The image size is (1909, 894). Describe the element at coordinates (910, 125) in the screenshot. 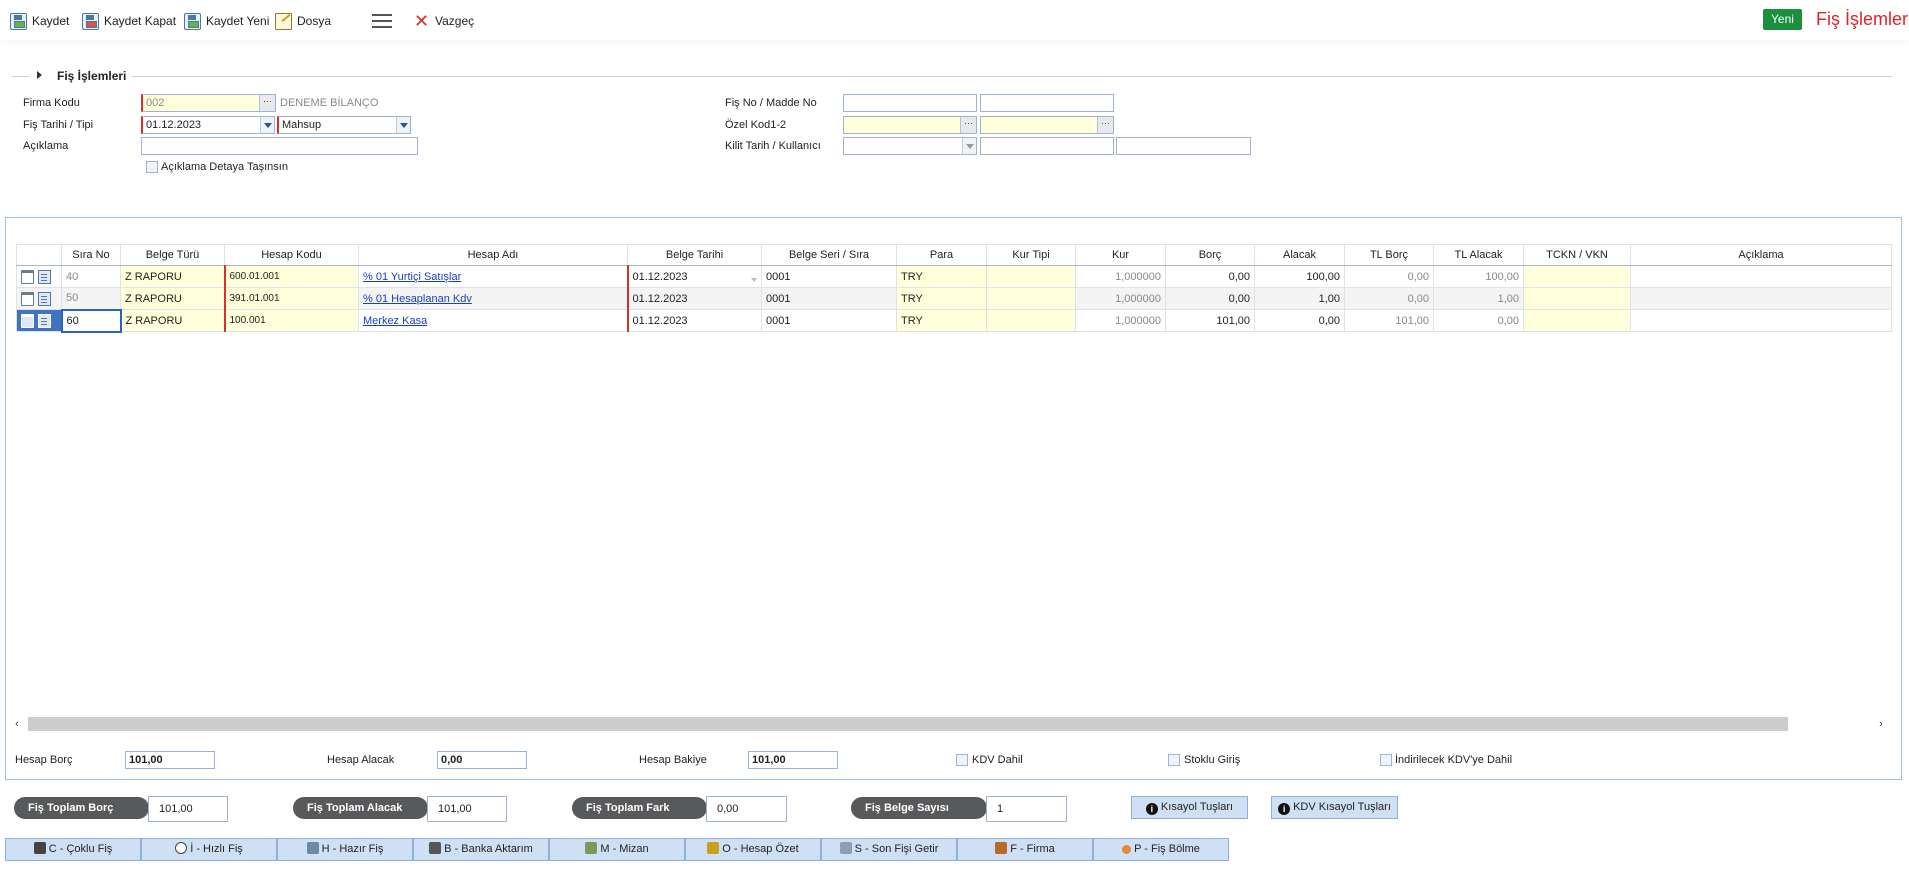

I see `ozel-kod1-input: ···` at that location.